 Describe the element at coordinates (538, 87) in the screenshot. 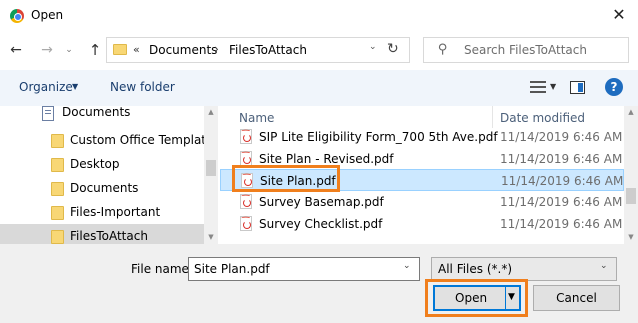

I see `view-options-icon` at that location.